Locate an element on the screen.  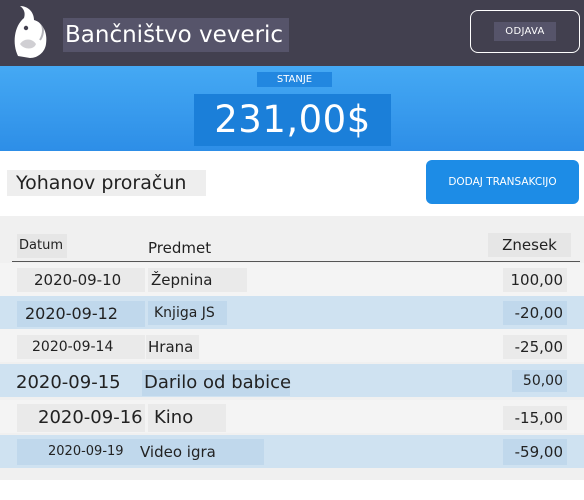
budget-title: Yohanov proračun is located at coordinates (106, 183).